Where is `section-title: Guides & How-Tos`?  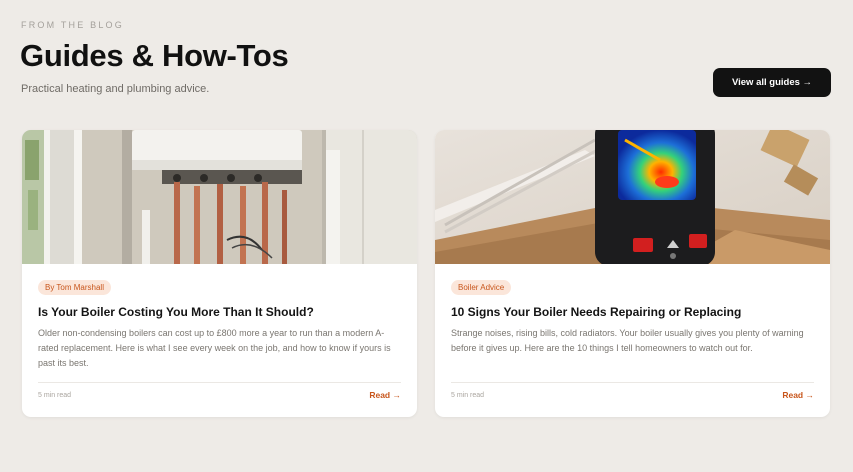 section-title: Guides & How-Tos is located at coordinates (154, 55).